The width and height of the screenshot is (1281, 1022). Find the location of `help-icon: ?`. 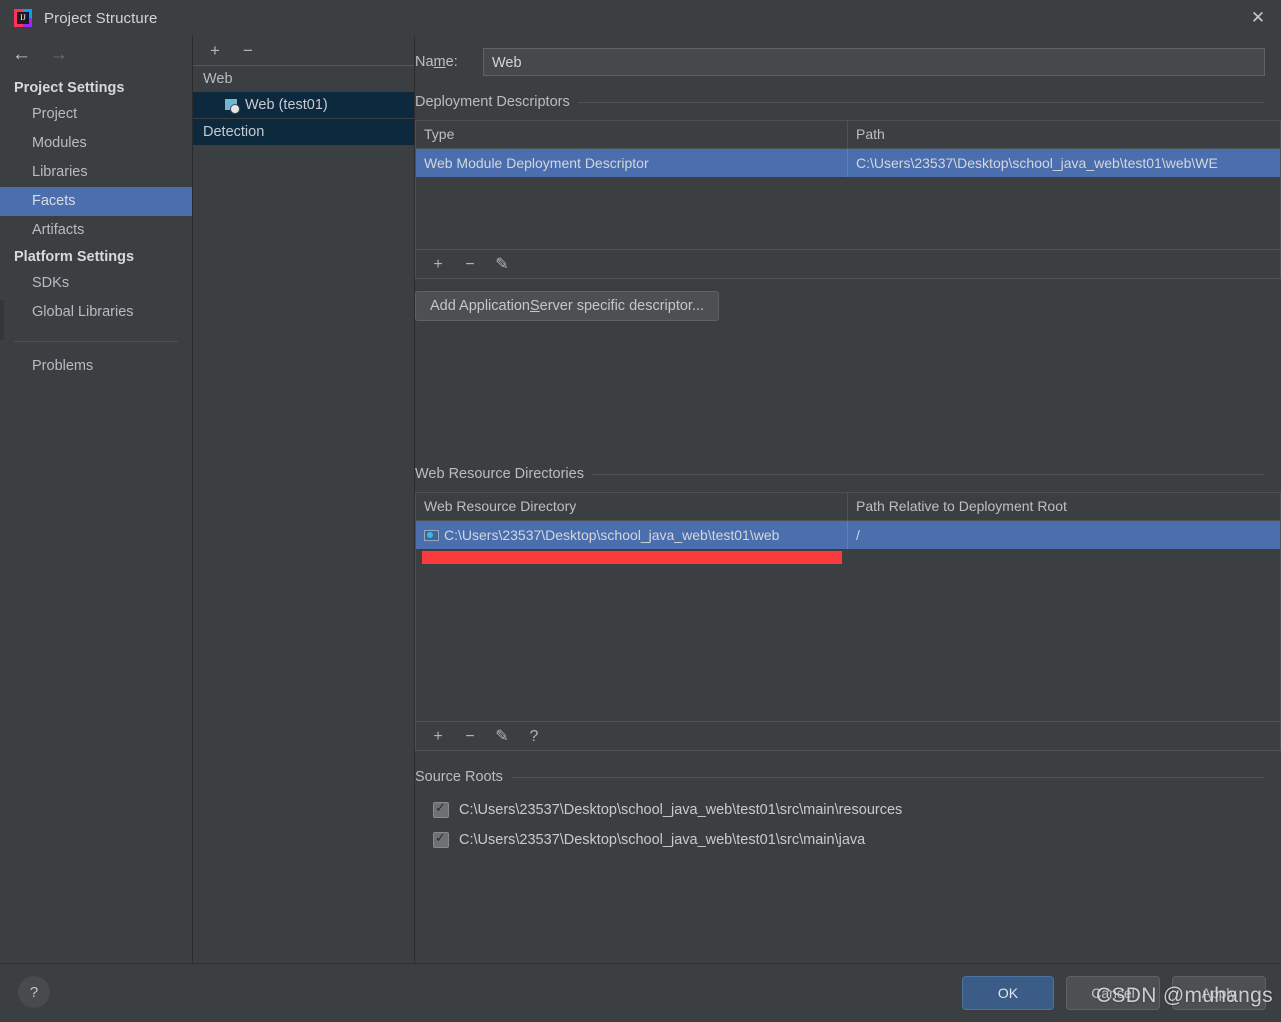

help-icon: ? is located at coordinates (34, 992).